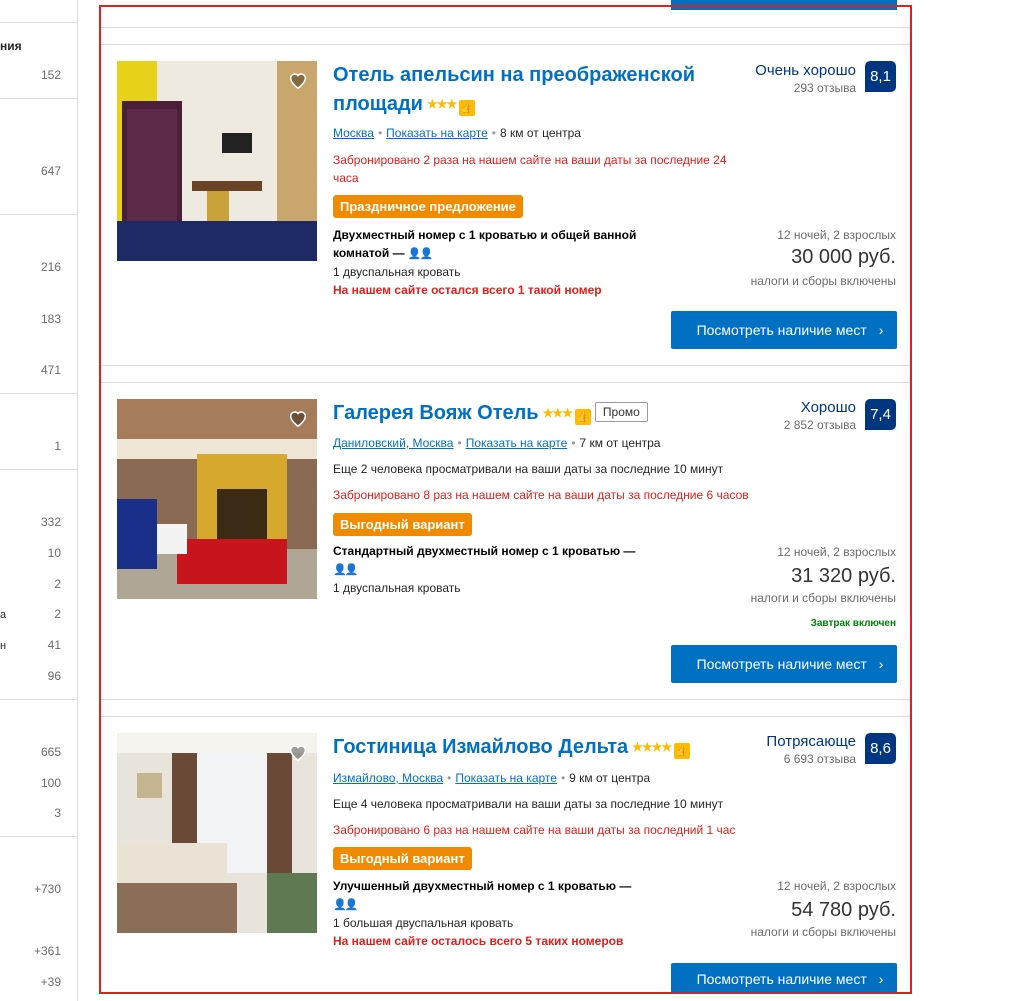 Image resolution: width=1014 pixels, height=1001 pixels. Describe the element at coordinates (57, 446) in the screenshot. I see `filter-count: 1` at that location.